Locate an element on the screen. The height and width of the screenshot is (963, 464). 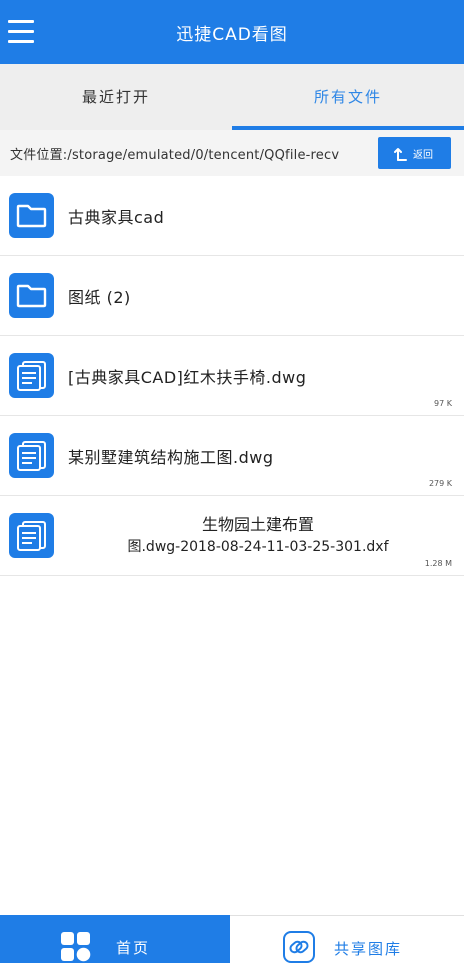
back-button: 返回 is located at coordinates (414, 153).